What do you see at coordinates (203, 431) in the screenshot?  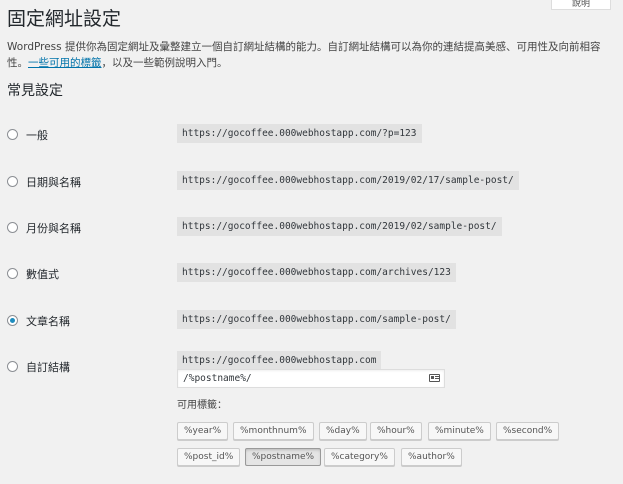 I see `tag-button-year: %year%` at bounding box center [203, 431].